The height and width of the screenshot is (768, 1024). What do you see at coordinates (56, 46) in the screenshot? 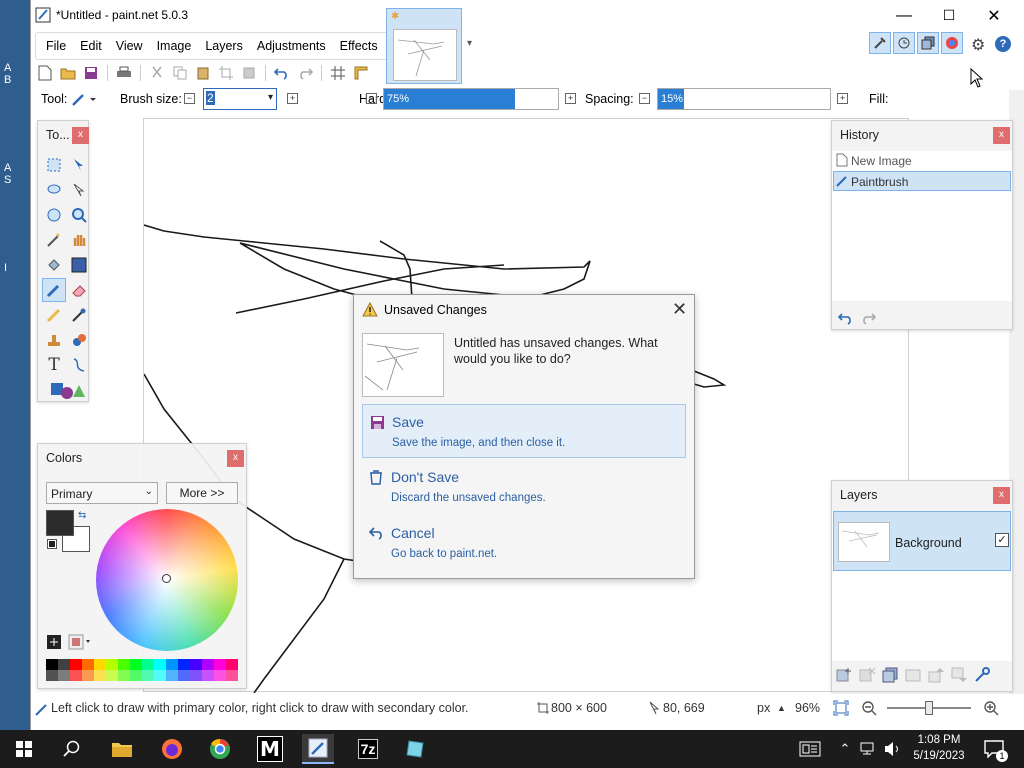
I see `menu-file: File` at bounding box center [56, 46].